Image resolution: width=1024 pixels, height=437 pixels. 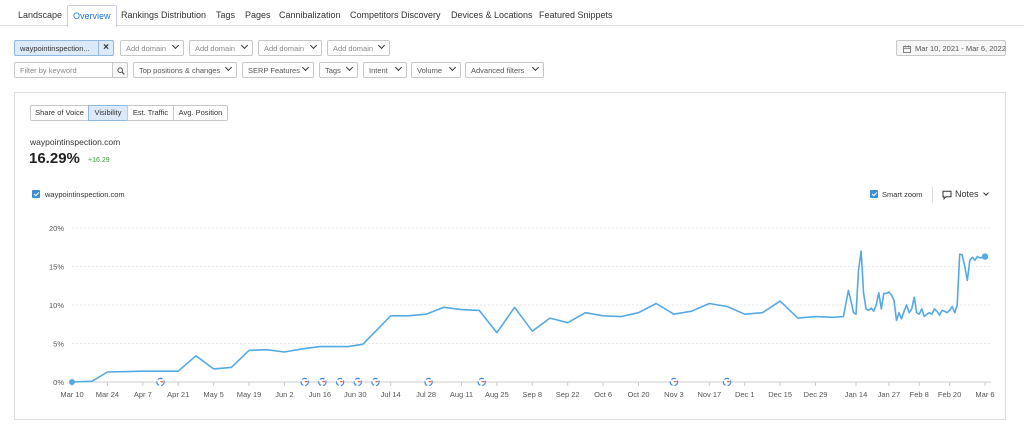 What do you see at coordinates (426, 394) in the screenshot?
I see `x-tick-label: Jul 28` at bounding box center [426, 394].